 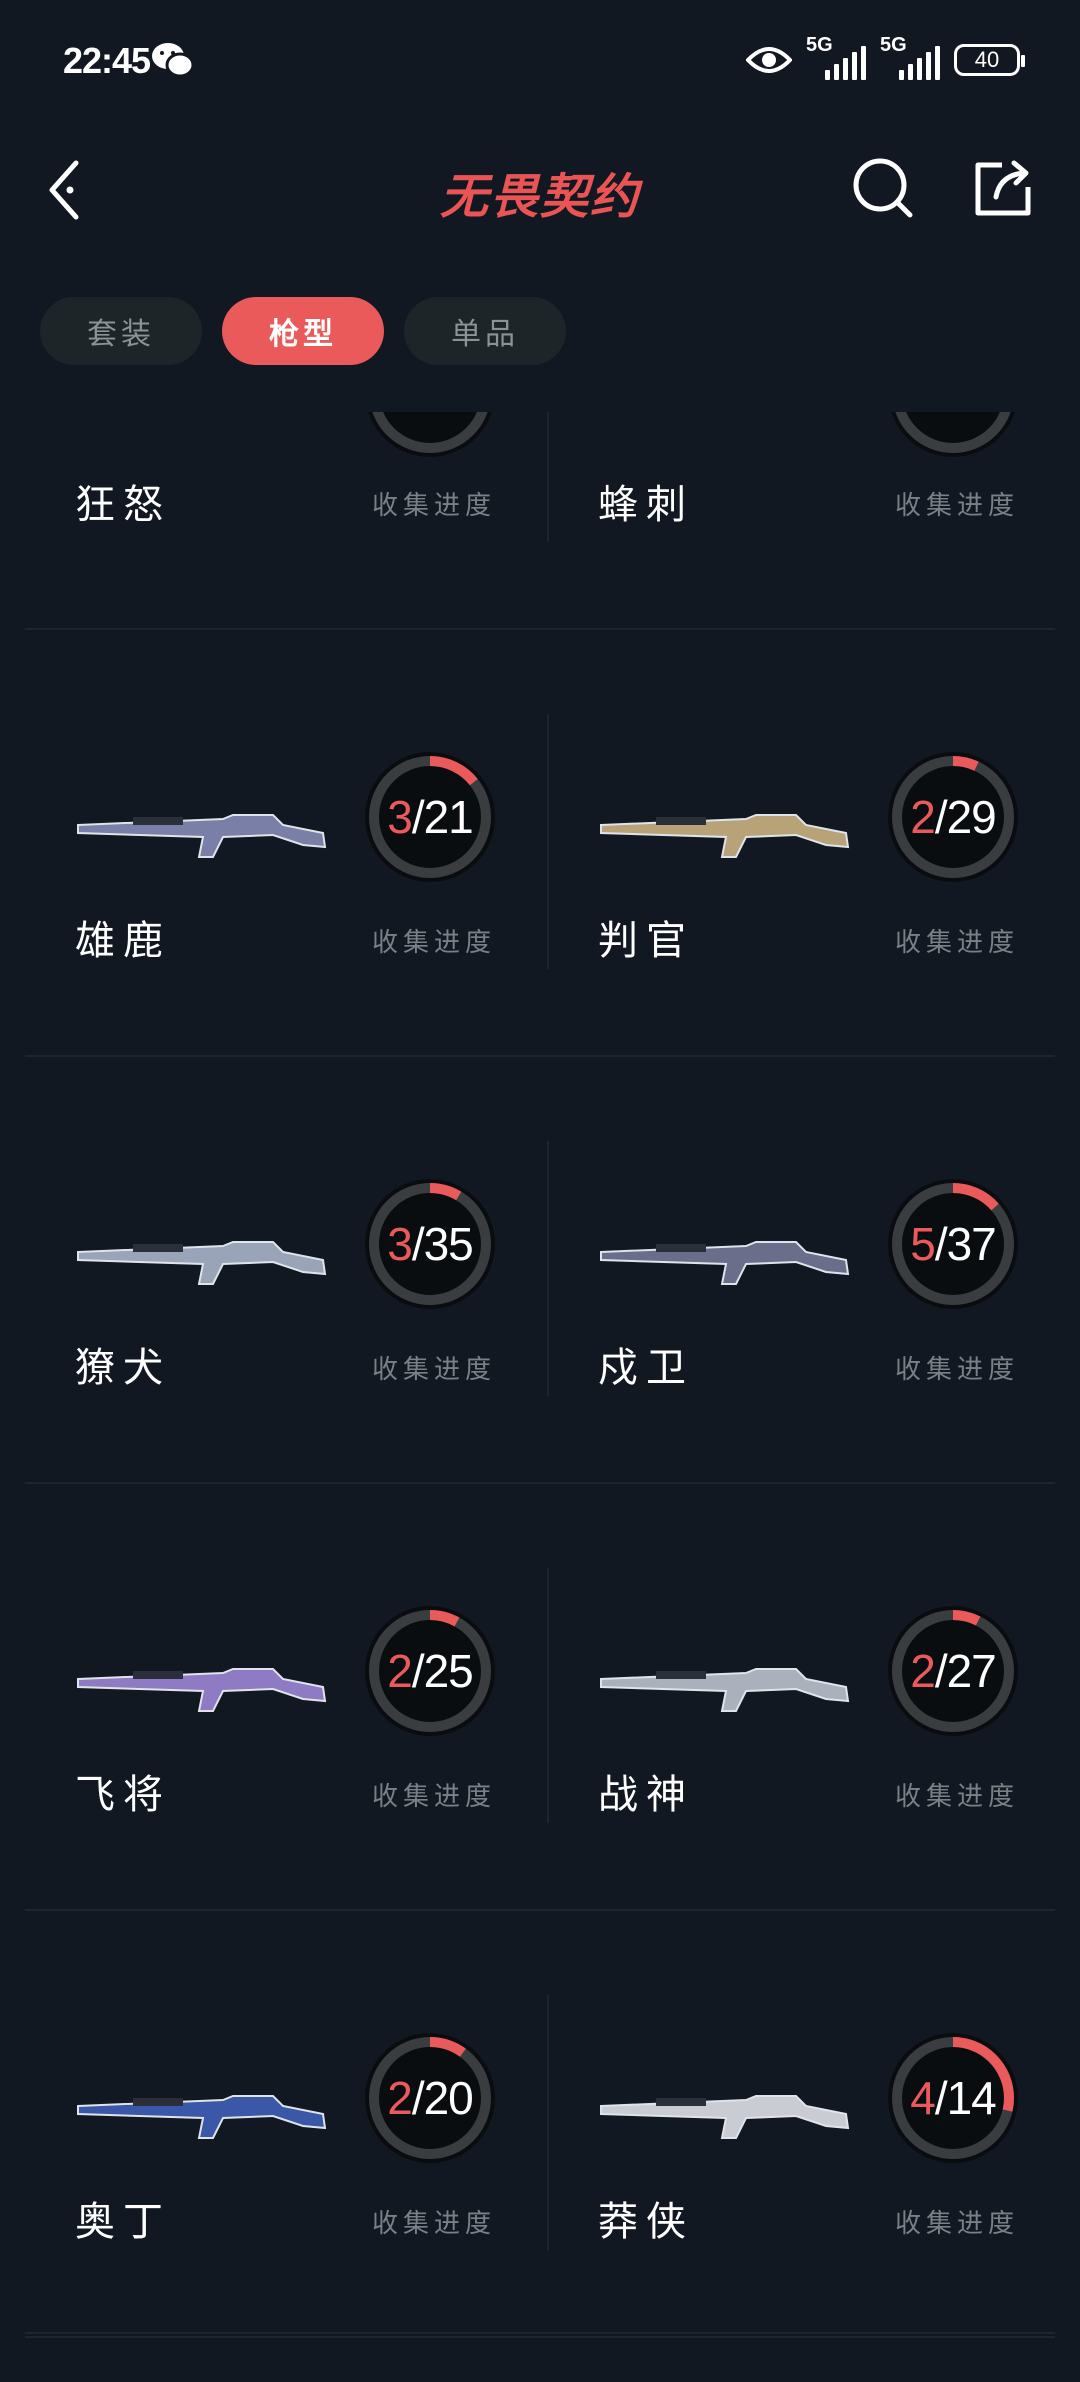 I want to click on progress-ring: 3/35, so click(x=430, y=1244).